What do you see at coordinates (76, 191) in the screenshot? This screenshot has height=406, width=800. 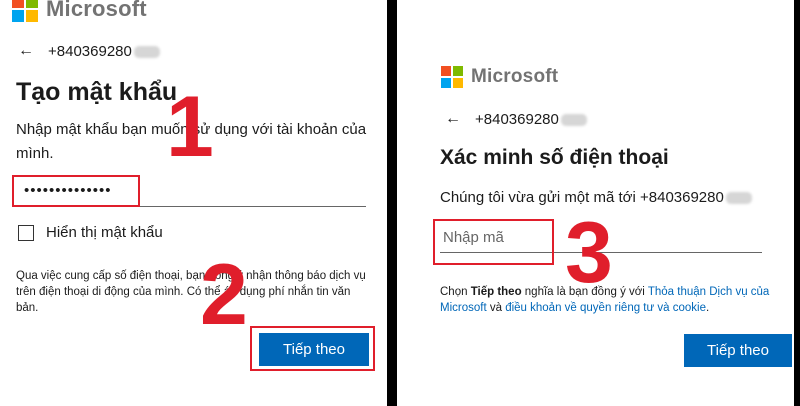 I see `highlight-box-password` at bounding box center [76, 191].